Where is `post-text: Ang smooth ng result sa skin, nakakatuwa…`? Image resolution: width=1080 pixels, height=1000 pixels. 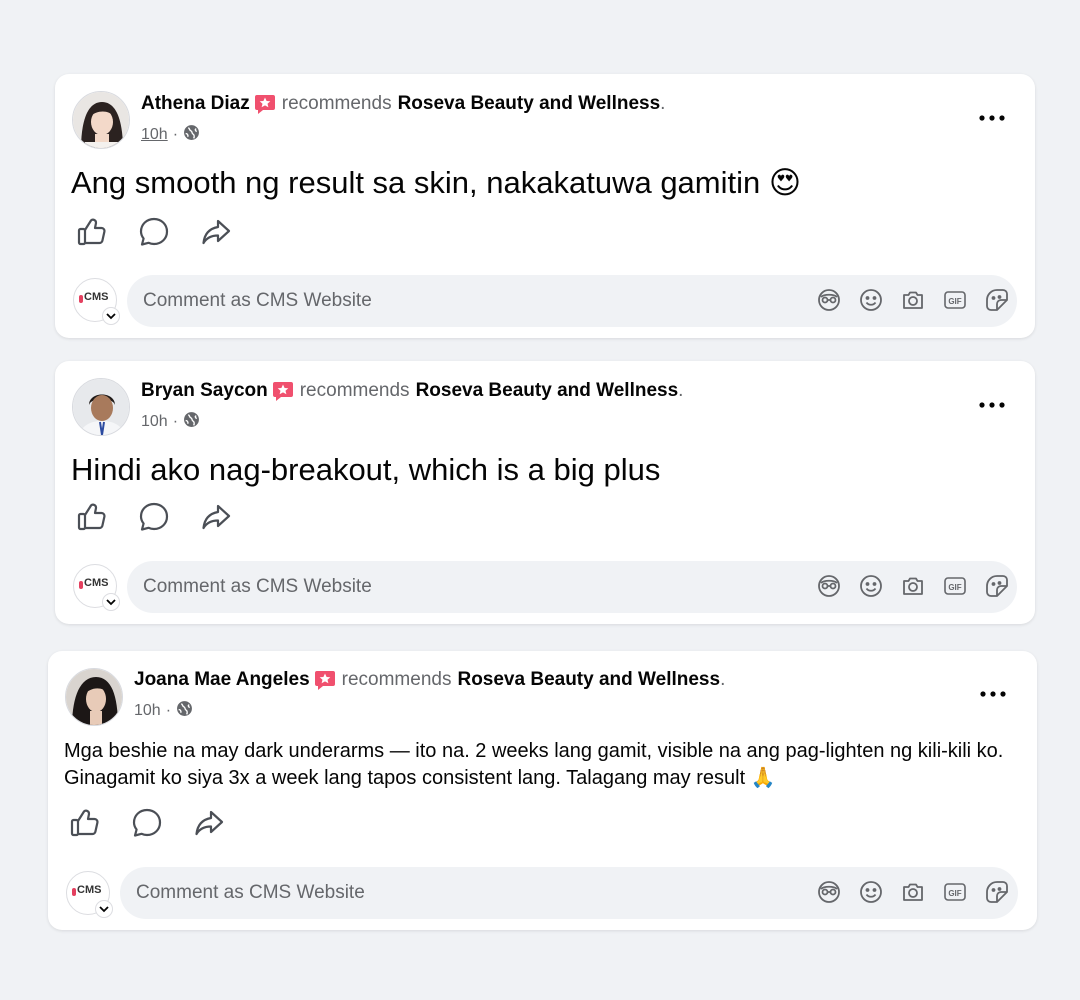 post-text: Ang smooth ng result sa skin, nakakatuwa… is located at coordinates (436, 182).